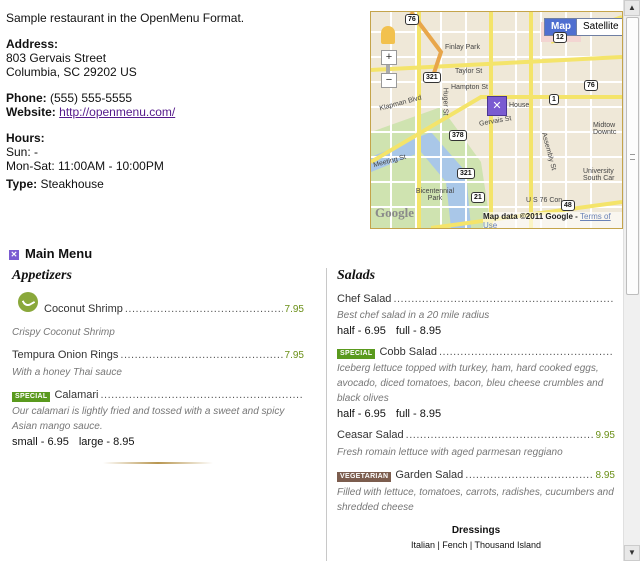 The image size is (640, 561). I want to click on dressings-list: Italian | Fench | Thousand Island, so click(476, 545).